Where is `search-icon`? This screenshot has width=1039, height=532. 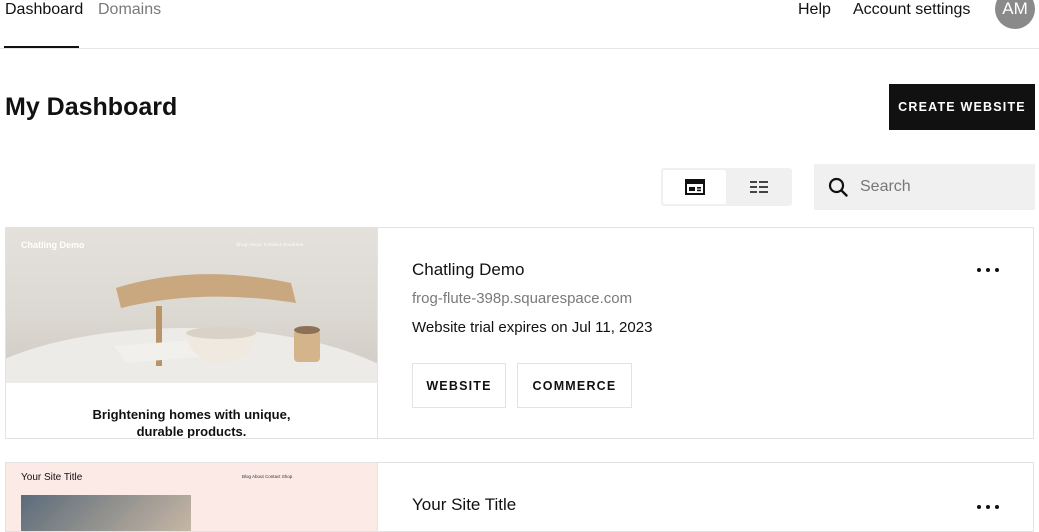
search-icon is located at coordinates (838, 187).